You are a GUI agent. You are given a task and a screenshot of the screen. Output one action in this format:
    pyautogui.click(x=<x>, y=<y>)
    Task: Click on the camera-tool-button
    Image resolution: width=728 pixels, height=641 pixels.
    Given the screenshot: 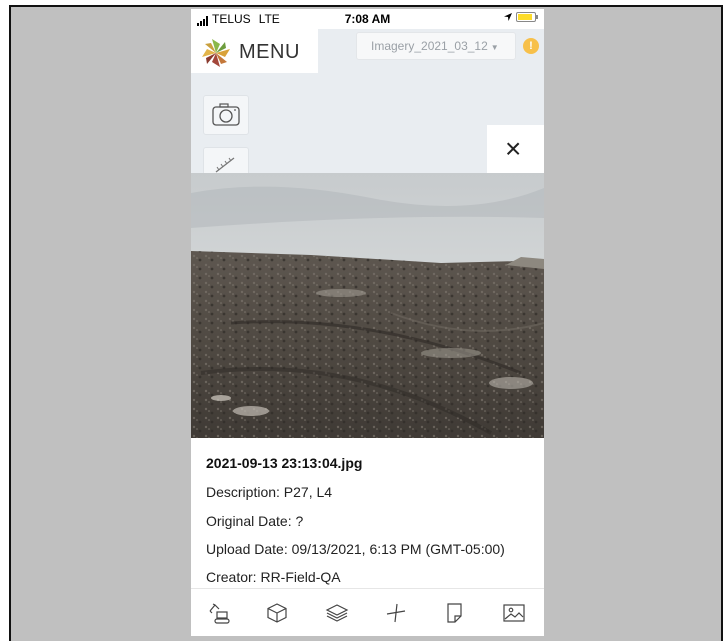 What is the action you would take?
    pyautogui.click(x=226, y=115)
    